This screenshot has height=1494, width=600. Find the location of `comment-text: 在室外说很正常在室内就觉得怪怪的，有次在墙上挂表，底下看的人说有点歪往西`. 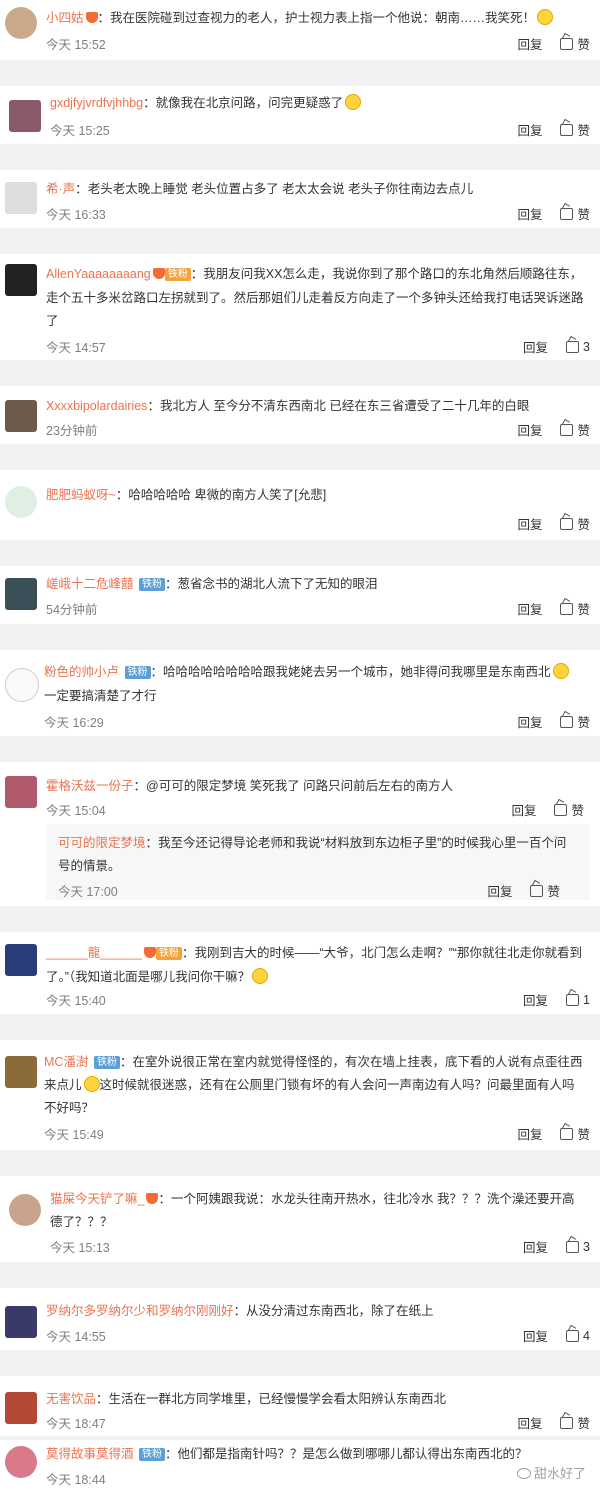

comment-text: 在室外说很正常在室内就觉得怪怪的，有次在墙上挂表，底下看的人说有点歪往西 is located at coordinates (357, 1062).